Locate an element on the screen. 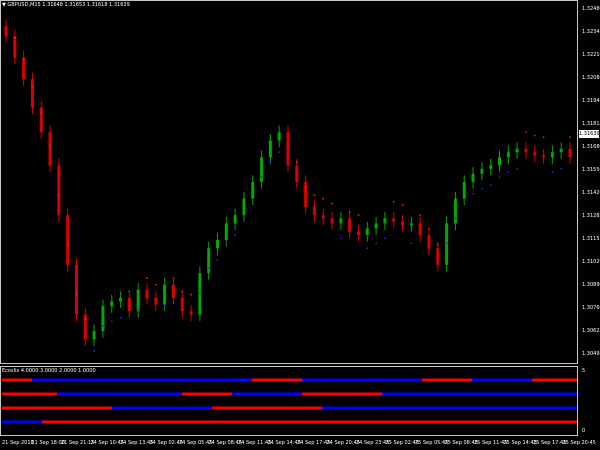  time-tick-label: 24 Sep 05:45 is located at coordinates (196, 443).